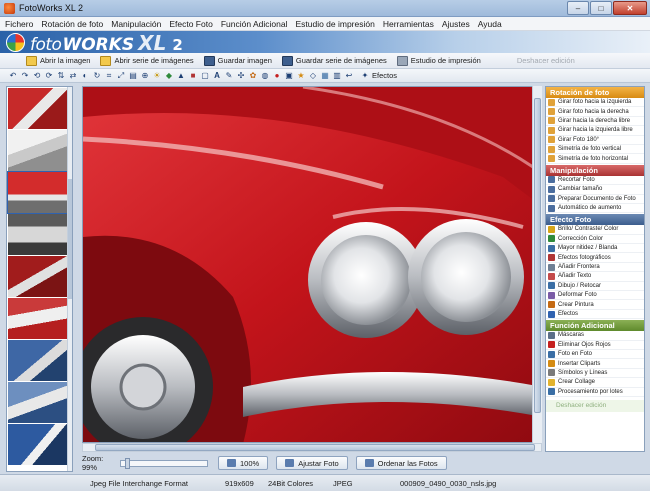 This screenshot has height=491, width=650. What do you see at coordinates (595, 190) in the screenshot?
I see `resize-item: Cambiar tamaño` at bounding box center [595, 190].